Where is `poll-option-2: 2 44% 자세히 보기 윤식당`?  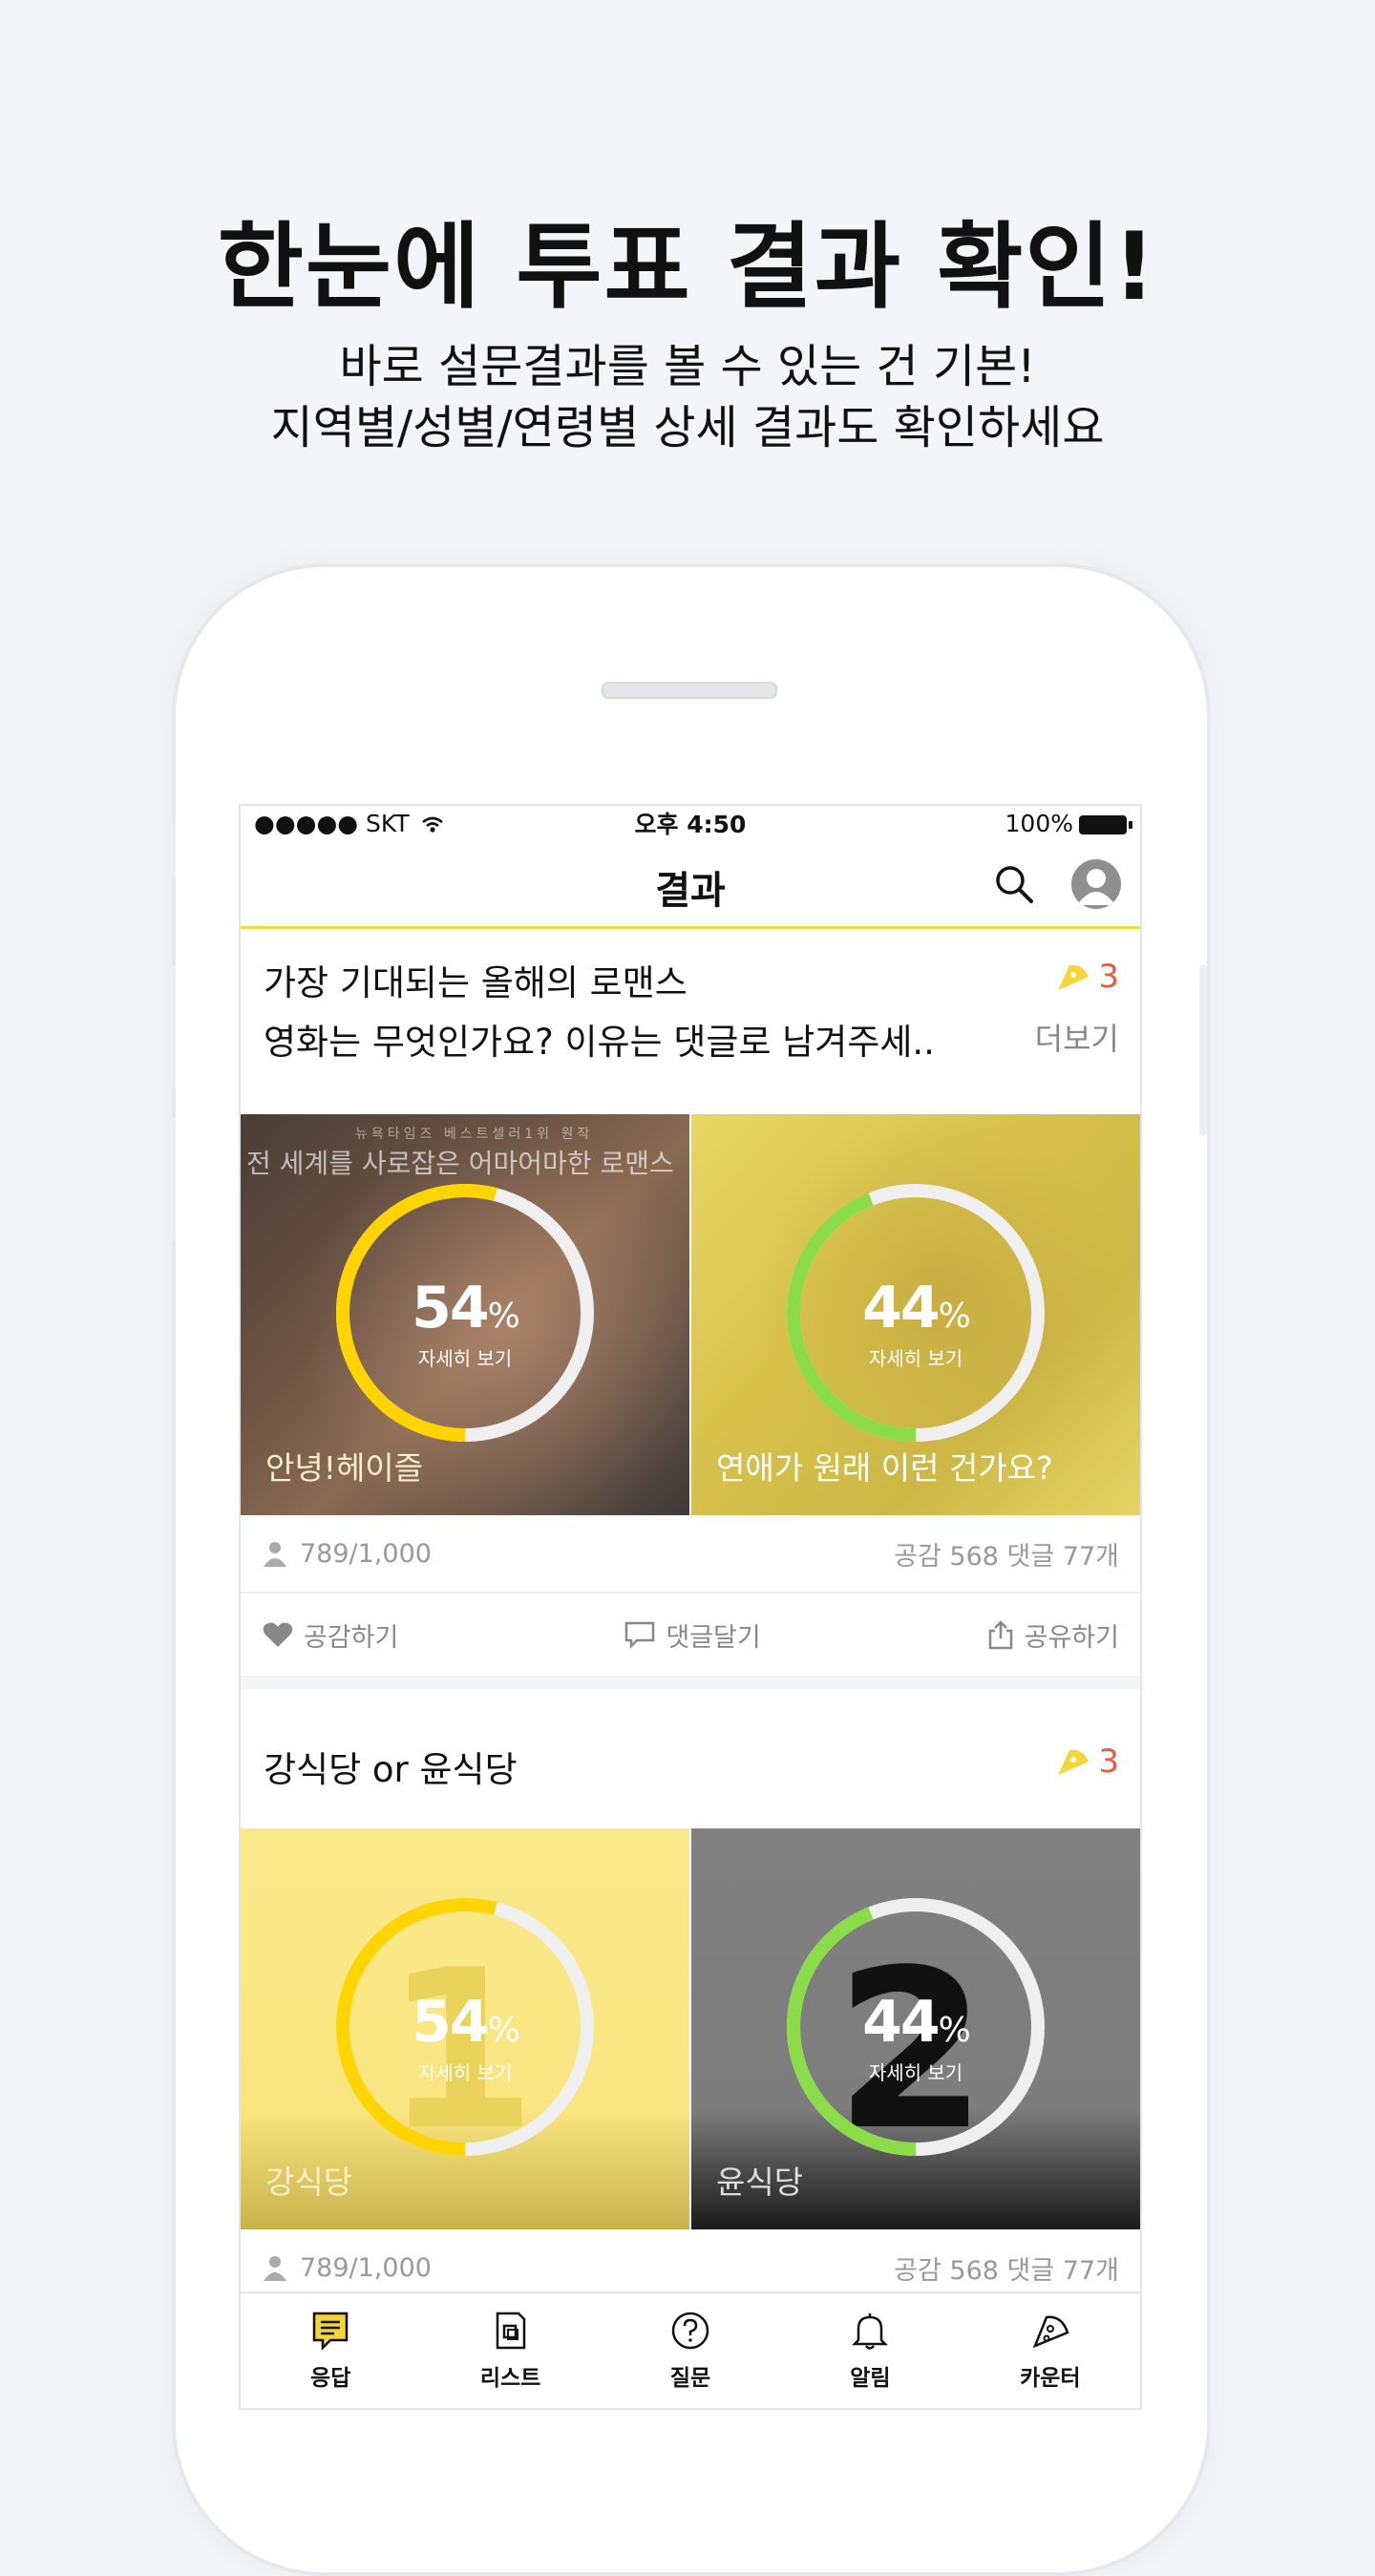 poll-option-2: 2 44% 자세히 보기 윤식당 is located at coordinates (915, 2028).